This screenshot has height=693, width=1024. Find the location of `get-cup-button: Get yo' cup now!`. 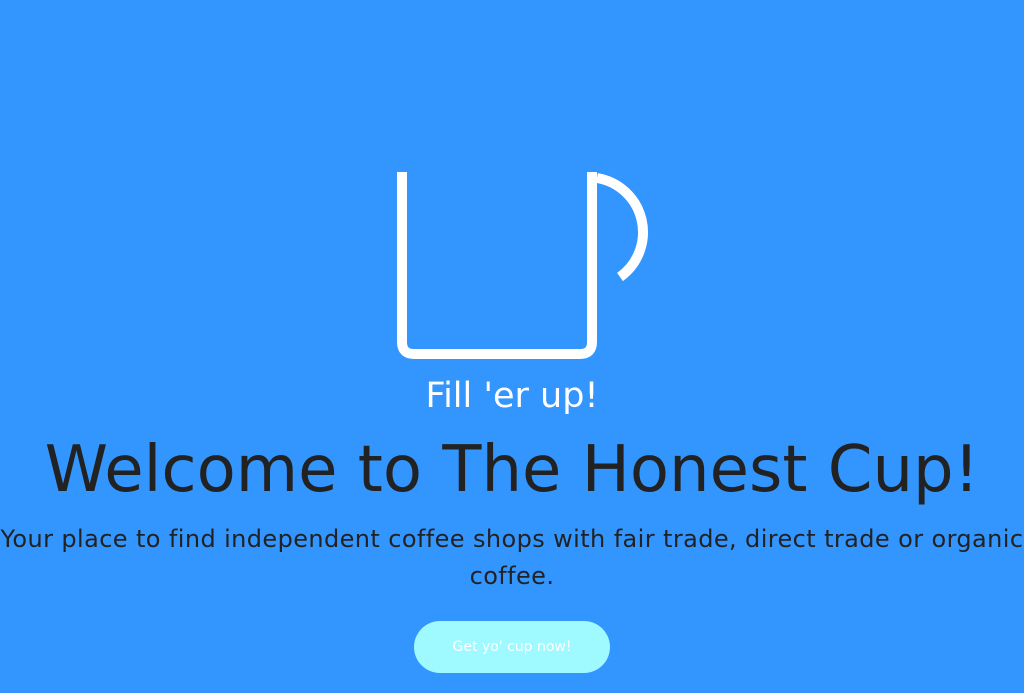

get-cup-button: Get yo' cup now! is located at coordinates (512, 647).